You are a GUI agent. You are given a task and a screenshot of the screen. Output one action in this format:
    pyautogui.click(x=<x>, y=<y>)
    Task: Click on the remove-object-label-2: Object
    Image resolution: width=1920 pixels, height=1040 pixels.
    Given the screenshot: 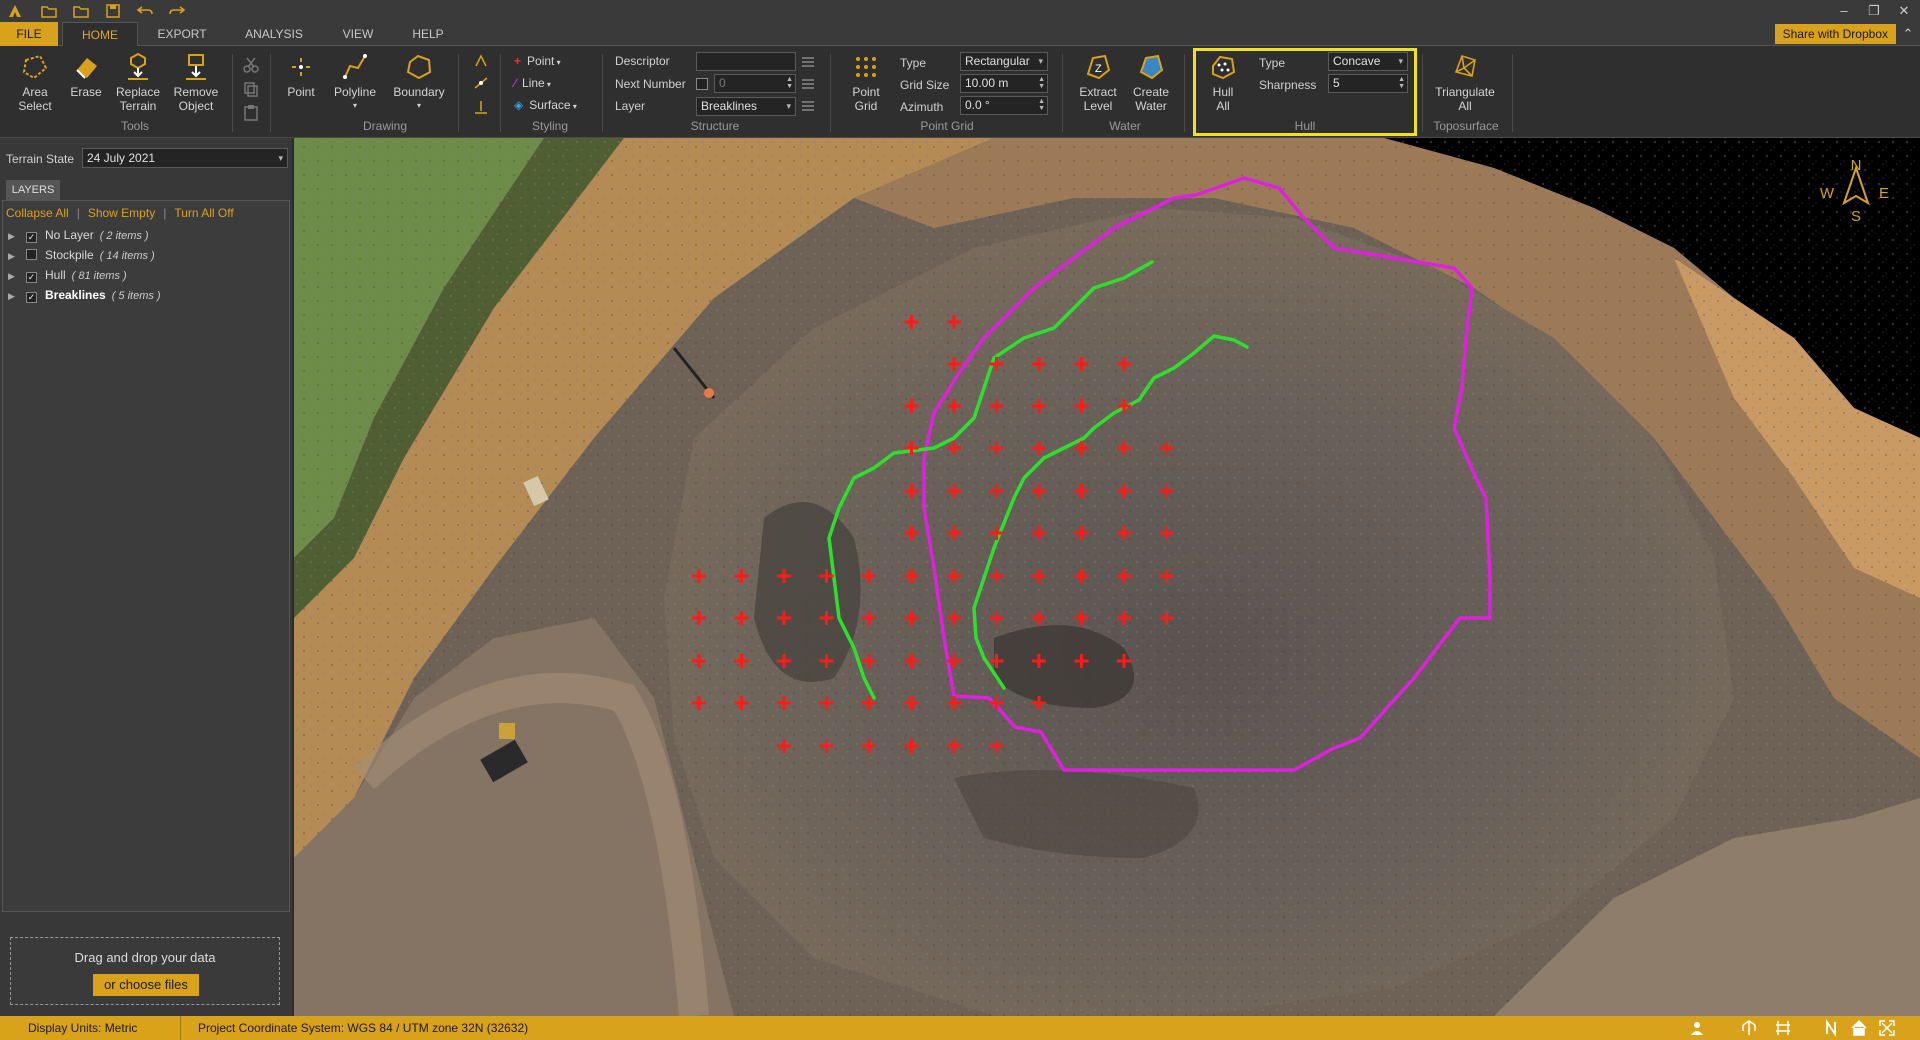 What is the action you would take?
    pyautogui.click(x=196, y=106)
    